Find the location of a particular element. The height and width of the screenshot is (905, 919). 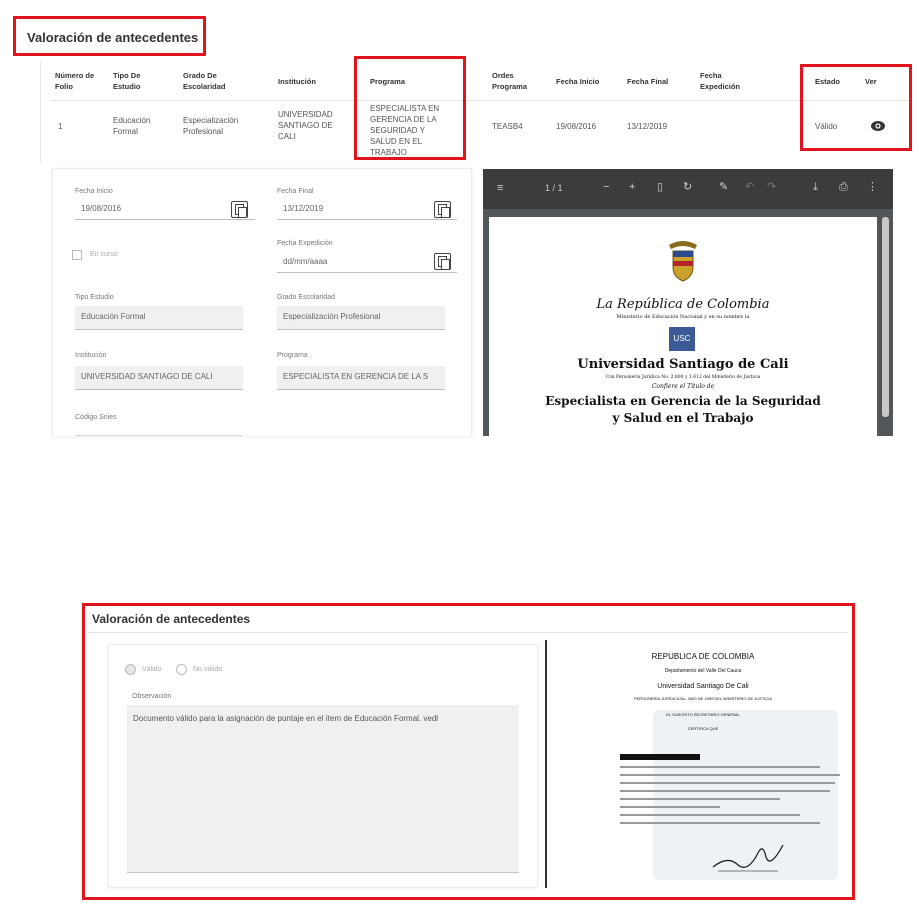

observation-label: Observación is located at coordinates (152, 696).